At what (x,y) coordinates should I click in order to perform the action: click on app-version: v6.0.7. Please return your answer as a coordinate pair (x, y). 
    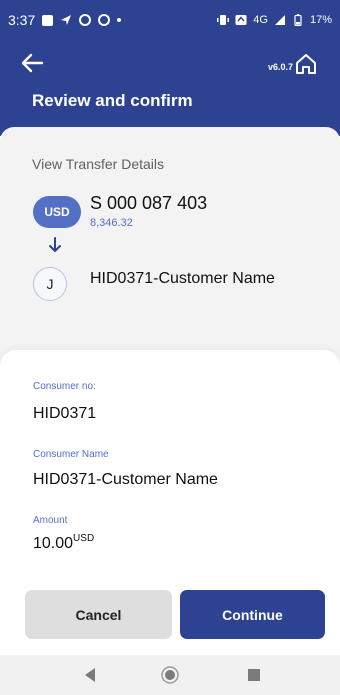
    Looking at the image, I should click on (281, 67).